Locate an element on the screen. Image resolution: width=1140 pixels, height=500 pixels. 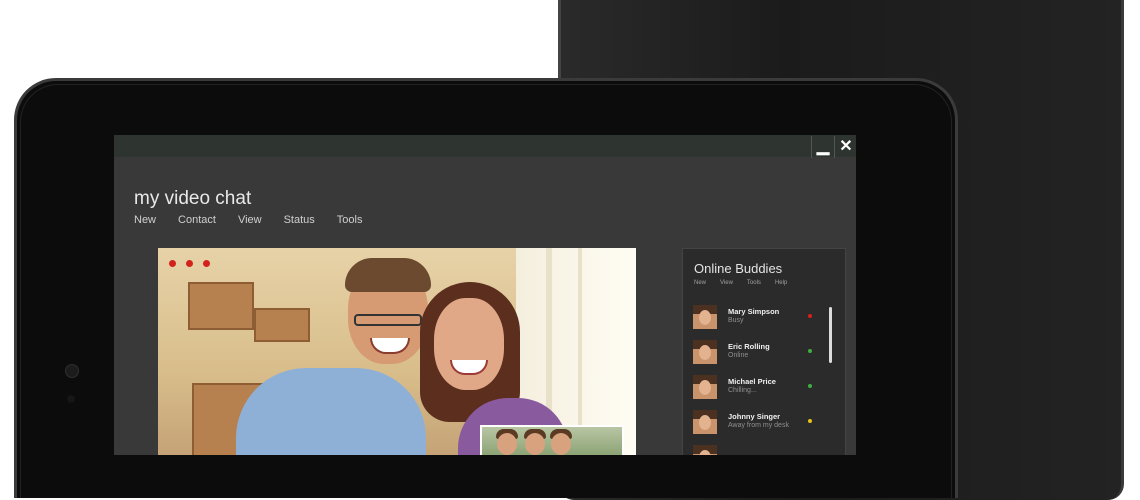
self-view-thumbnail is located at coordinates (552, 440).